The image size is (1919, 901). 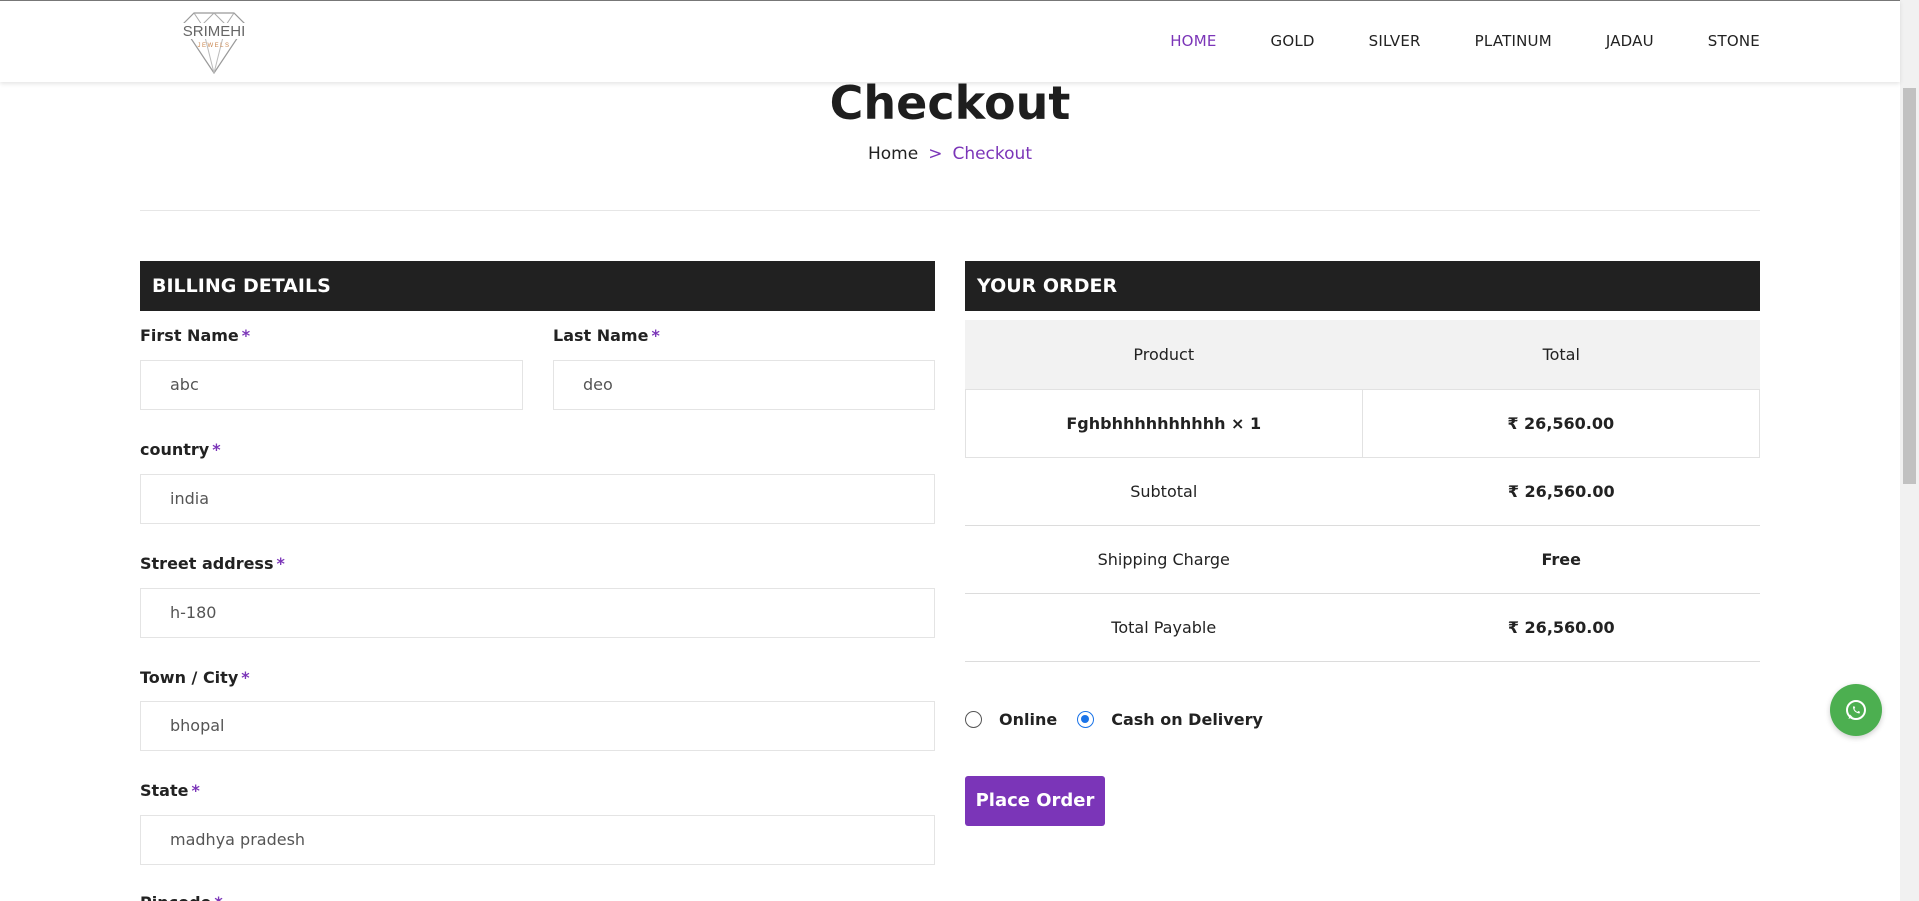 What do you see at coordinates (950, 210) in the screenshot?
I see `divider` at bounding box center [950, 210].